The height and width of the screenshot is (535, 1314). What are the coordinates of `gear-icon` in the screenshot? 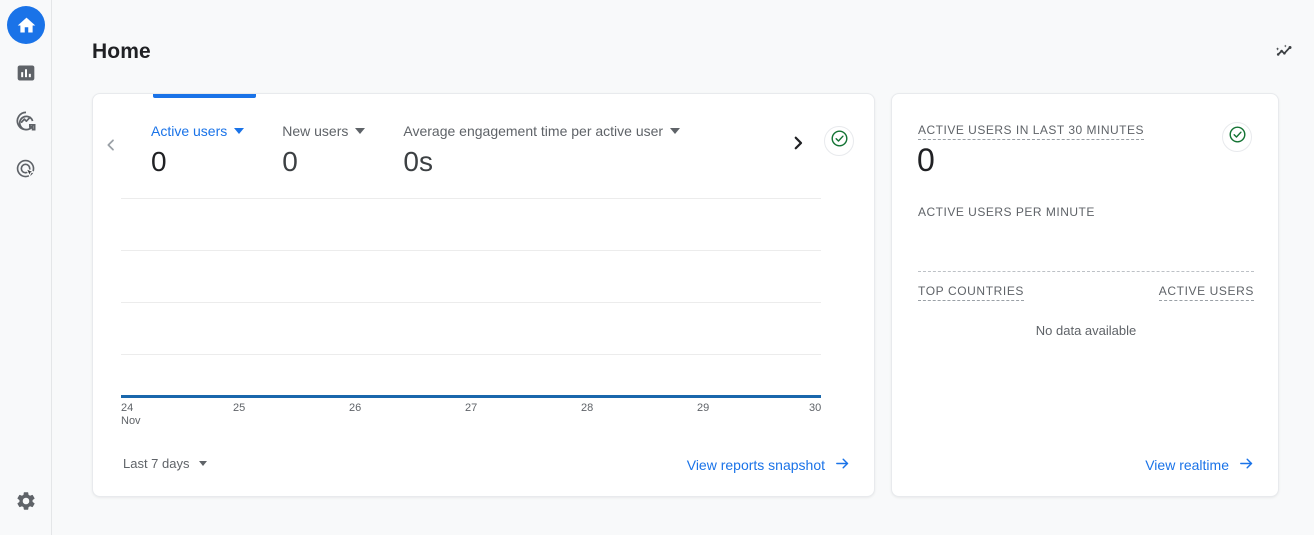 It's located at (26, 501).